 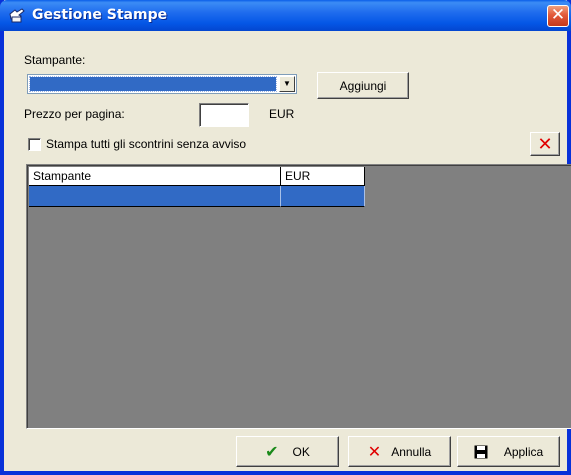 I want to click on printer-combobox: ▼, so click(x=162, y=84).